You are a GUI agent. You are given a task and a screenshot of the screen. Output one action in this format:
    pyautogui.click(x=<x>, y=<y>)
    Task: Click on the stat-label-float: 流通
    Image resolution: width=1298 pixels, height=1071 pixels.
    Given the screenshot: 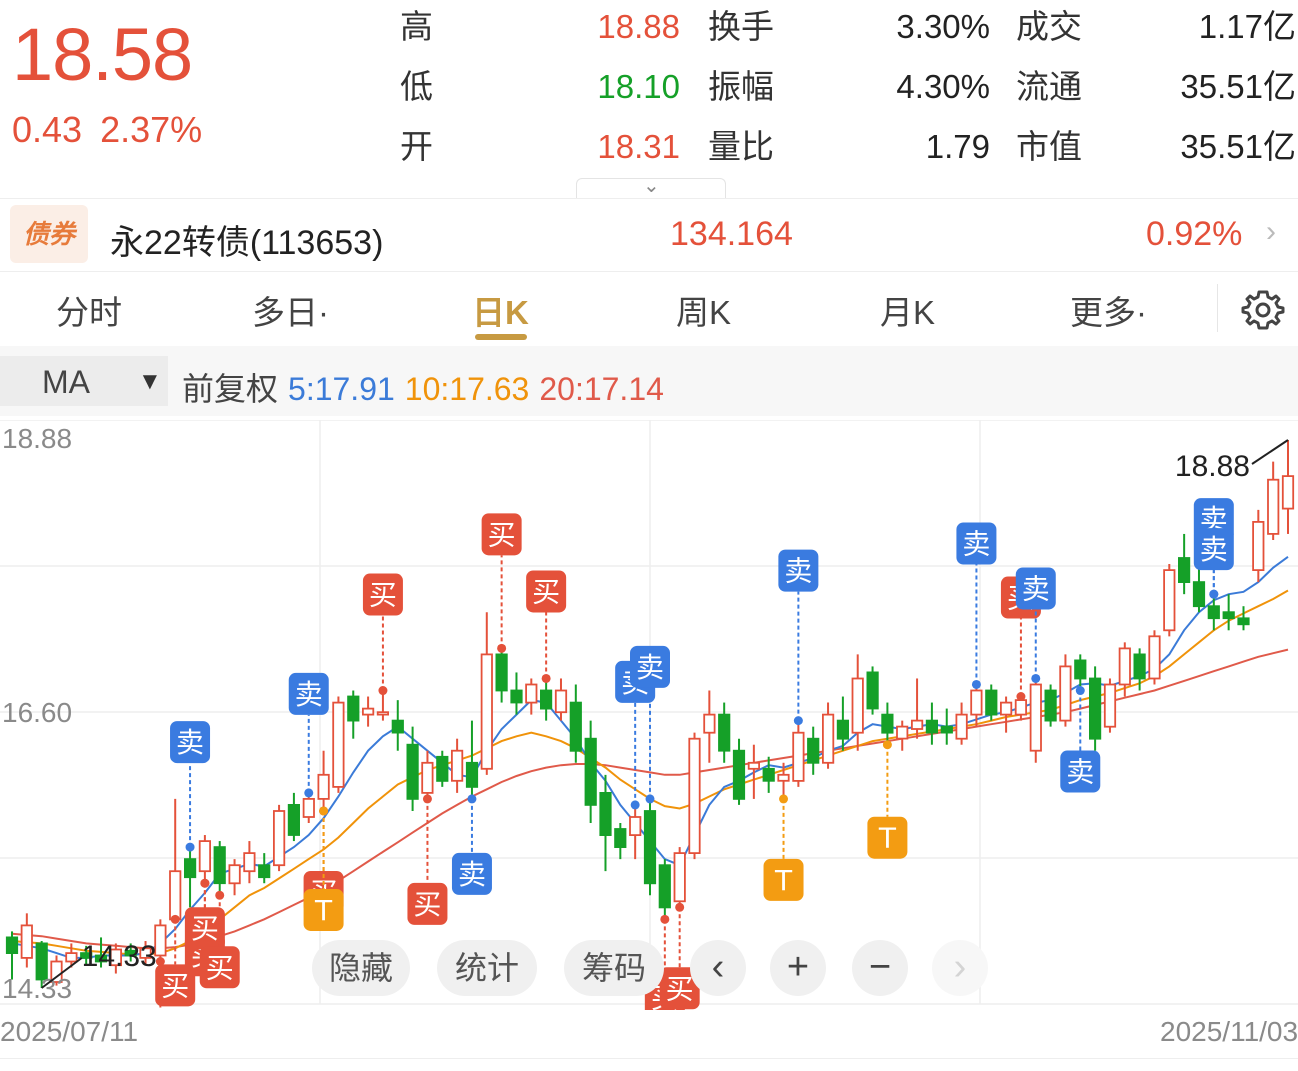 What is the action you would take?
    pyautogui.click(x=1049, y=86)
    